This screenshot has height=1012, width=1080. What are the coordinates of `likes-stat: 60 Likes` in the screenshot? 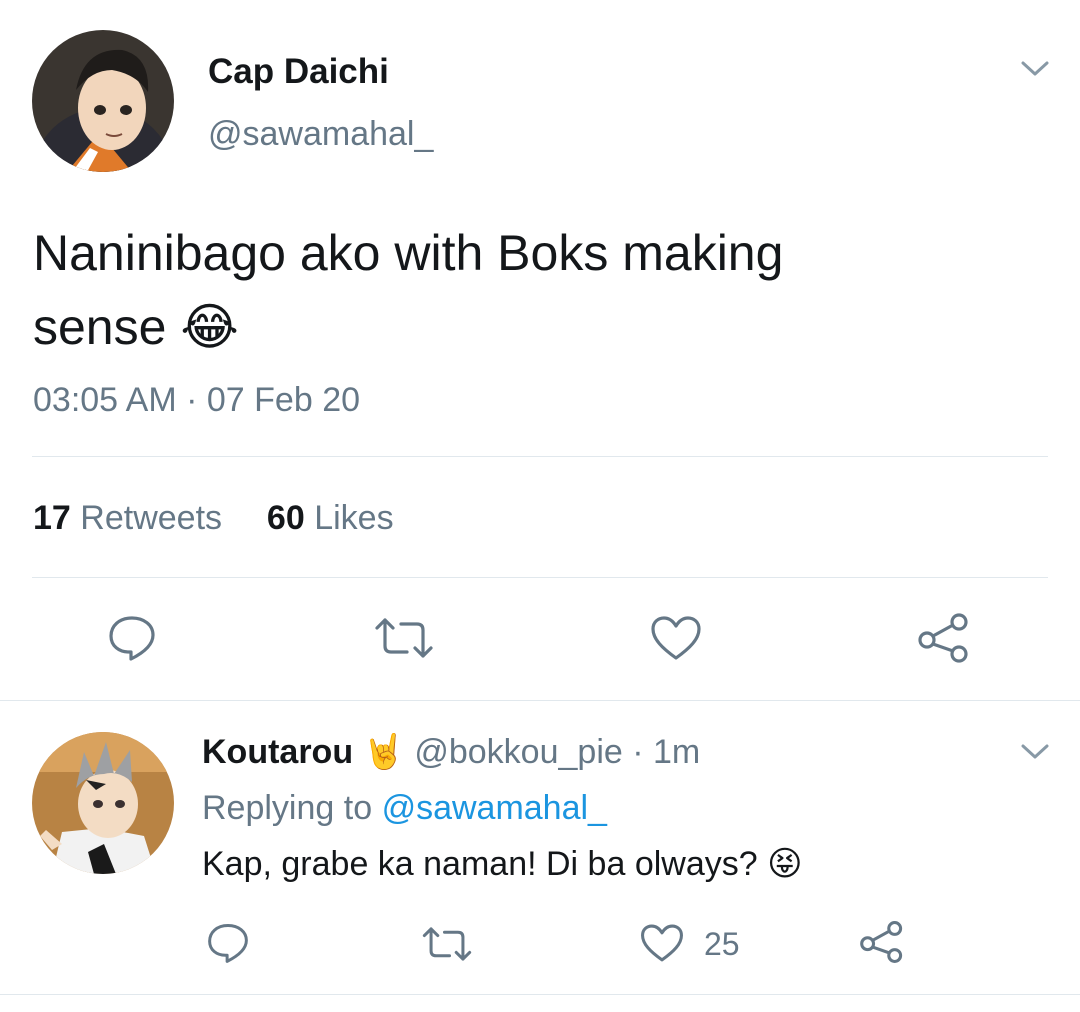 It's located at (330, 518).